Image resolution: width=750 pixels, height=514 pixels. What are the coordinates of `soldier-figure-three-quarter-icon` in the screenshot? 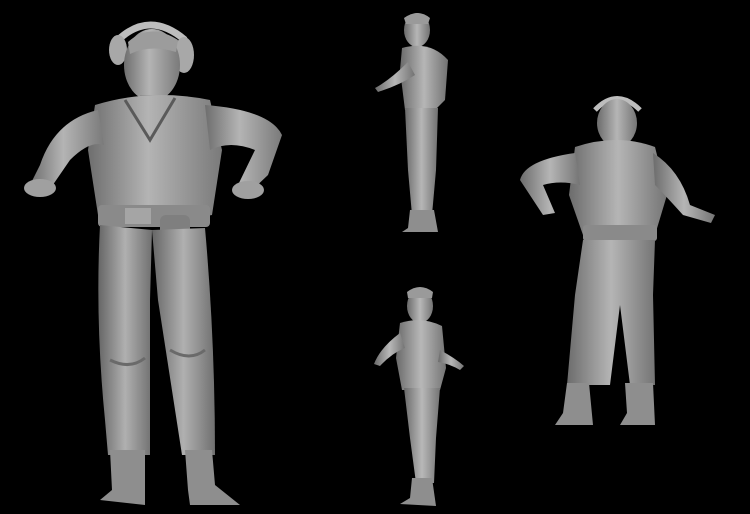 It's located at (419, 396).